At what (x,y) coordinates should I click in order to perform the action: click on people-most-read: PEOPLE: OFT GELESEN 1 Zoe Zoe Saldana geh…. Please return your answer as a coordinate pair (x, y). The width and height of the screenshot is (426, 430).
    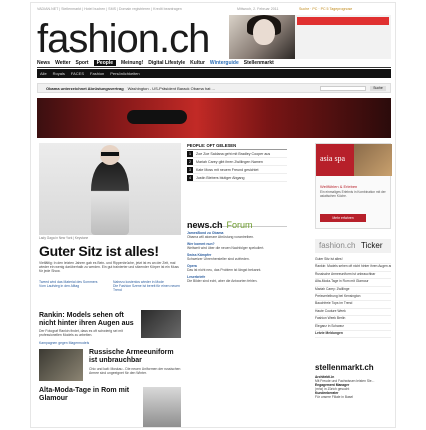
    Looking at the image, I should click on (237, 162).